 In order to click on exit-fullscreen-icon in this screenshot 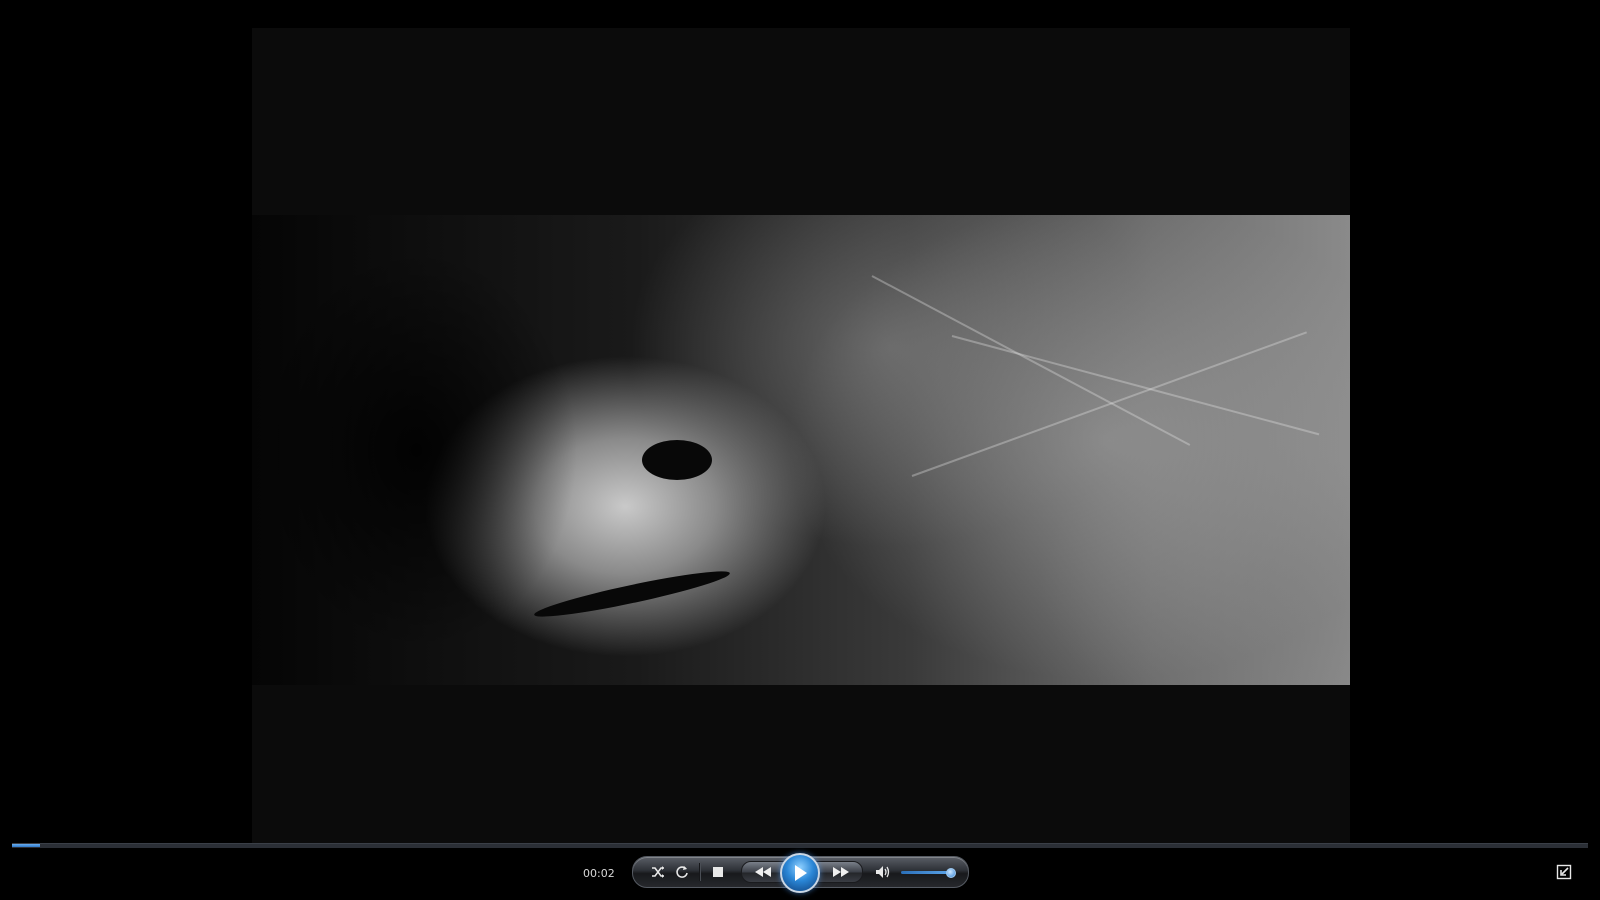, I will do `click(1564, 872)`.